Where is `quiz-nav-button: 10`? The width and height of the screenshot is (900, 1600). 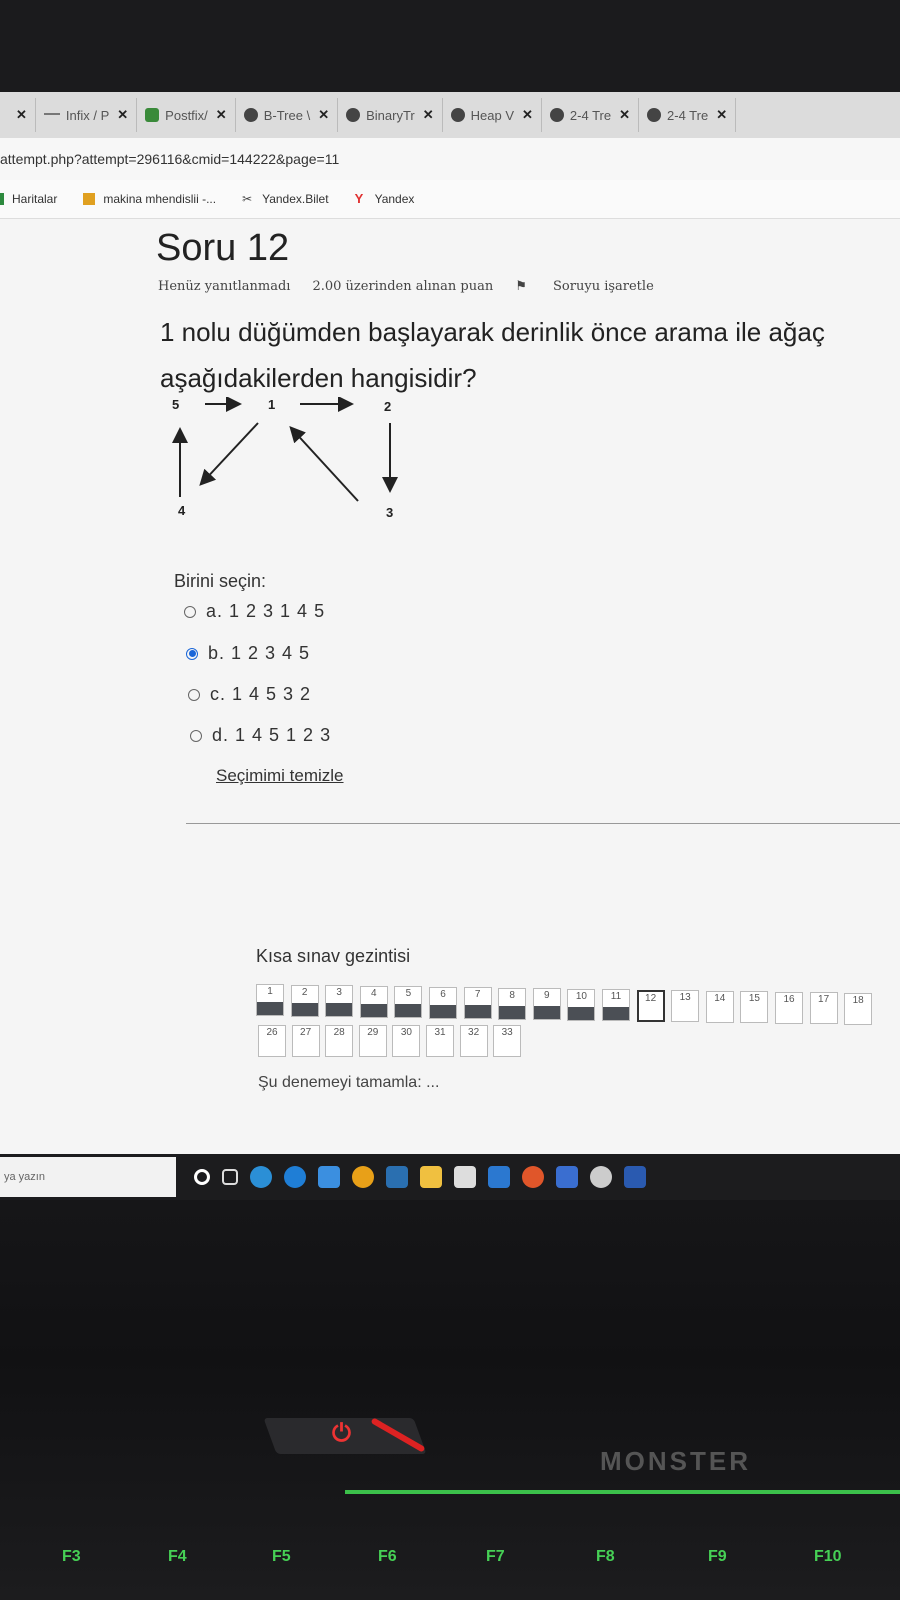
quiz-nav-button: 10 is located at coordinates (581, 1004).